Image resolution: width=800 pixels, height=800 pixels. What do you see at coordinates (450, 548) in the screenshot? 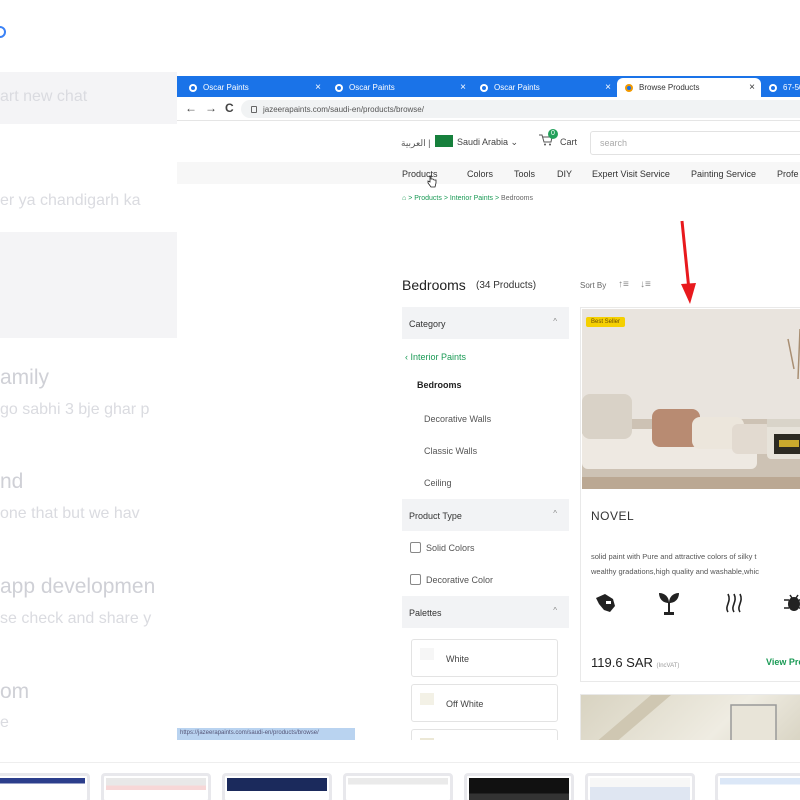
I see `solid-colors-label: Solid Colors` at bounding box center [450, 548].